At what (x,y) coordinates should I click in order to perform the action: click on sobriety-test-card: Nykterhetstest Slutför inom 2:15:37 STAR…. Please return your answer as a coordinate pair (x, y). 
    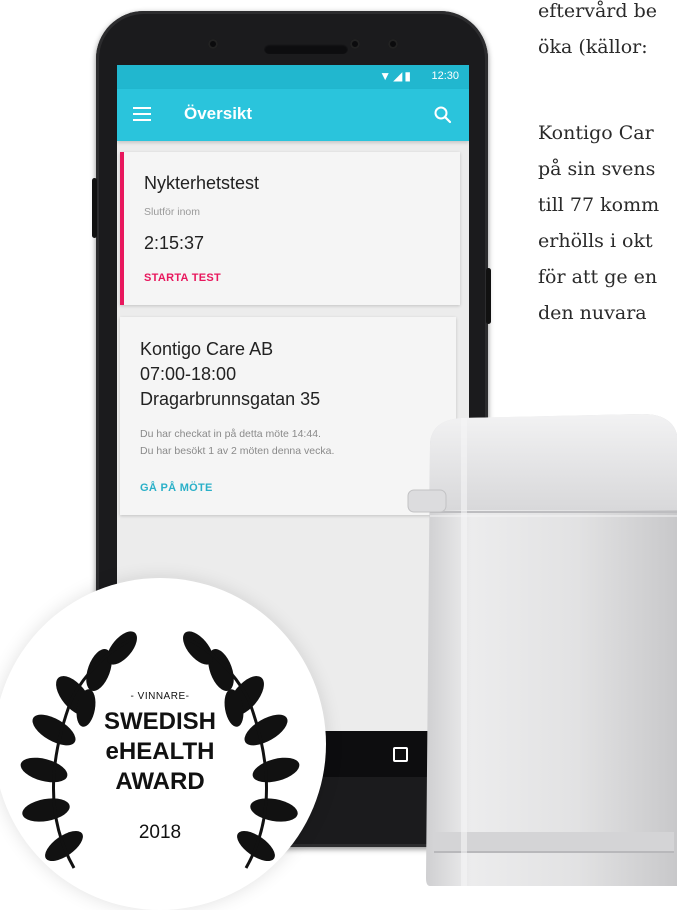
    Looking at the image, I should click on (290, 228).